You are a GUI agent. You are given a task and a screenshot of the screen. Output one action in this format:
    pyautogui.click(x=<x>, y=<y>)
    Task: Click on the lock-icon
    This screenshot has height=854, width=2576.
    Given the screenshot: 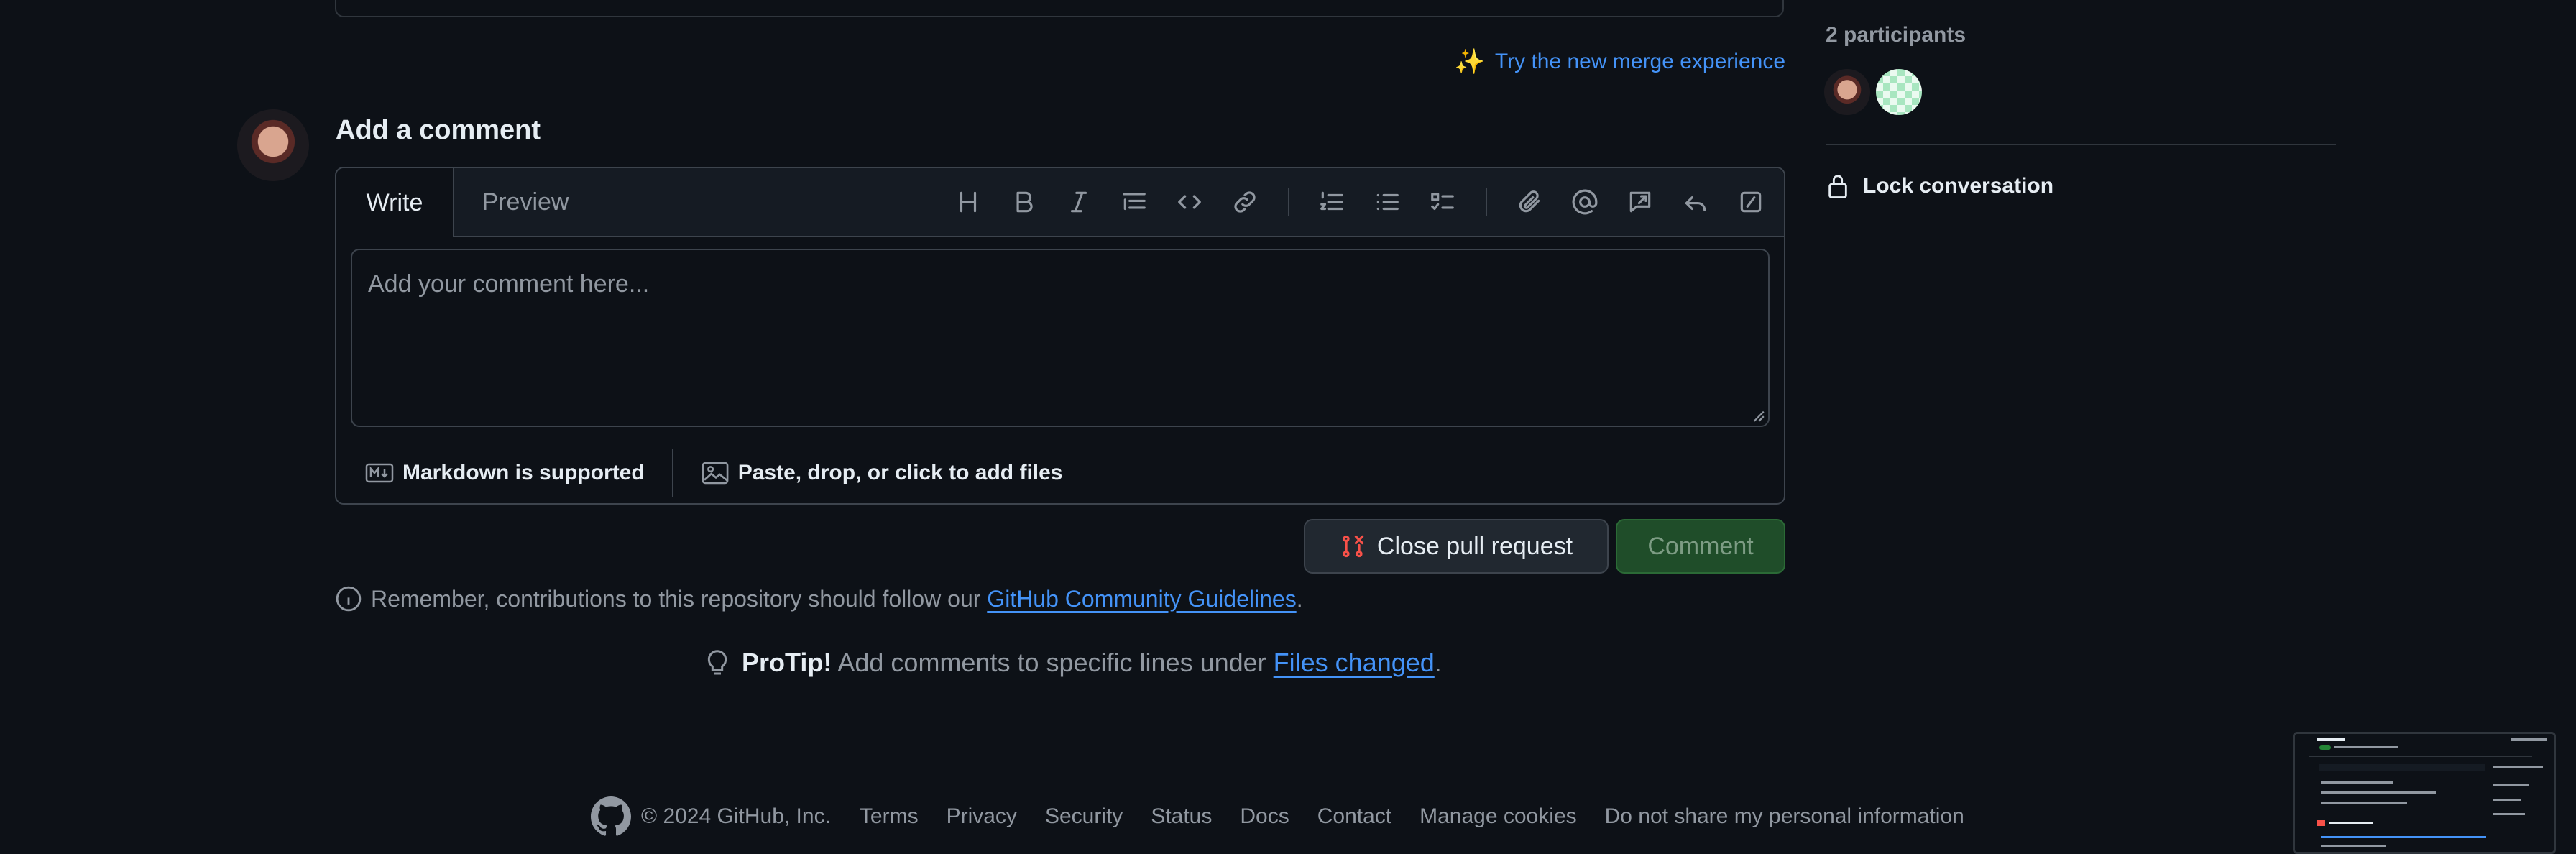 What is the action you would take?
    pyautogui.click(x=1837, y=186)
    